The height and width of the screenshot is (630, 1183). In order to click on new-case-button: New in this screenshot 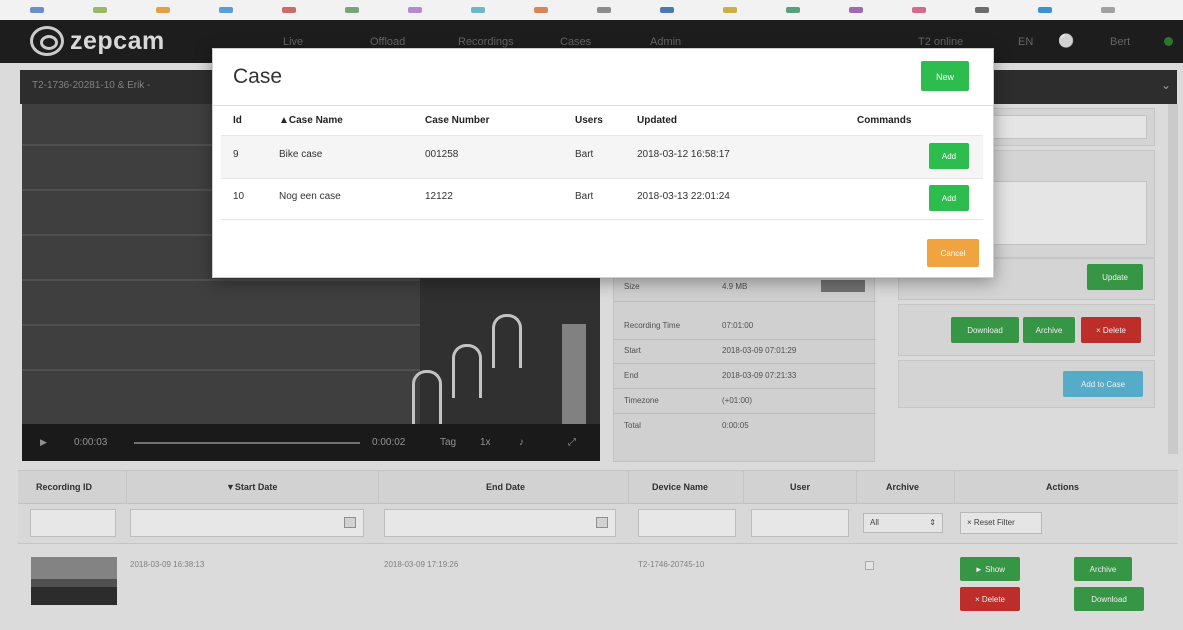, I will do `click(945, 76)`.